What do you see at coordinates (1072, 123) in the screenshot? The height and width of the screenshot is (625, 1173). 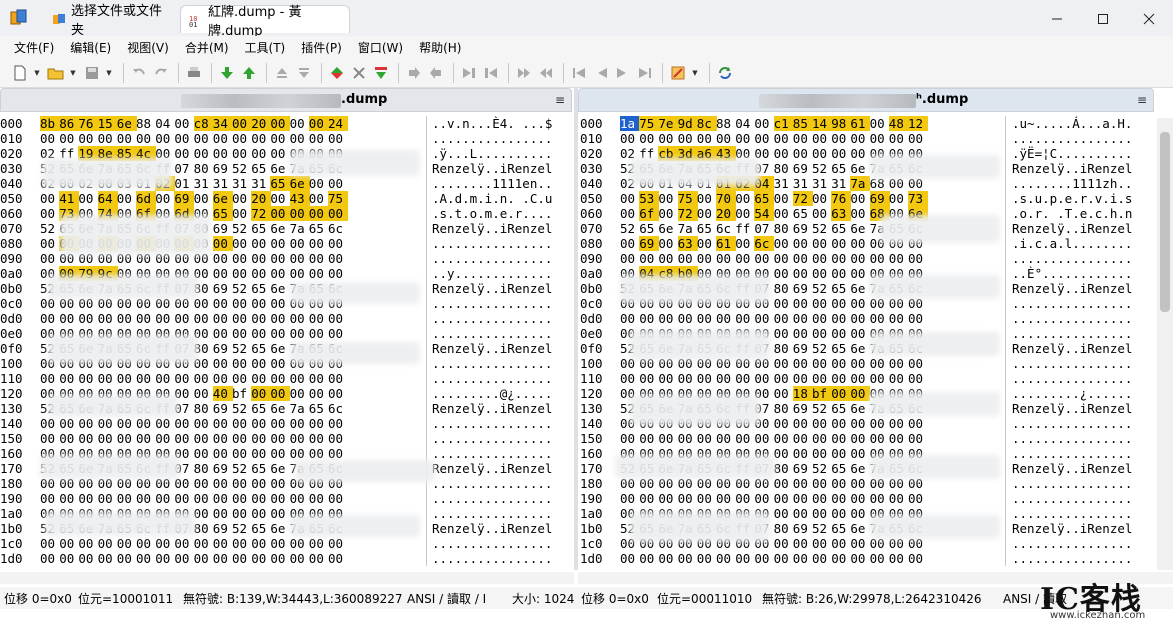 I see `ascii-text: .u~.....Á...a.H.` at bounding box center [1072, 123].